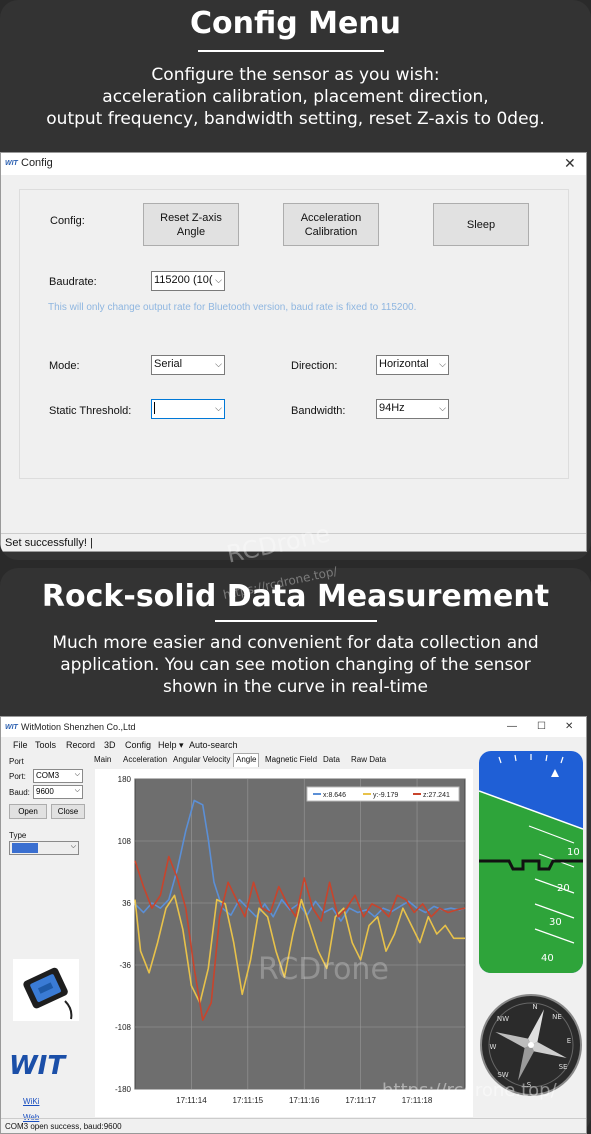 The image size is (591, 1134). Describe the element at coordinates (318, 411) in the screenshot. I see `bandwidth-label: Bandwidth:` at that location.